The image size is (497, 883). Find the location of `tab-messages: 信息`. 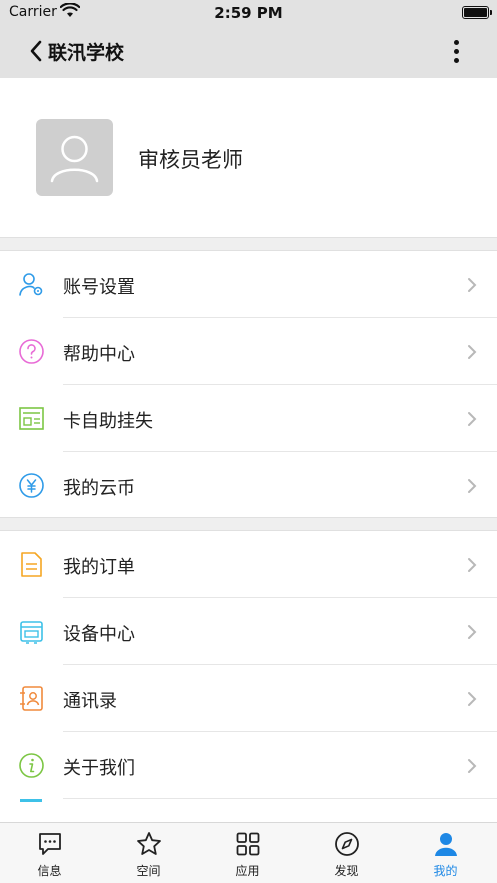

tab-messages: 信息 is located at coordinates (49, 853).